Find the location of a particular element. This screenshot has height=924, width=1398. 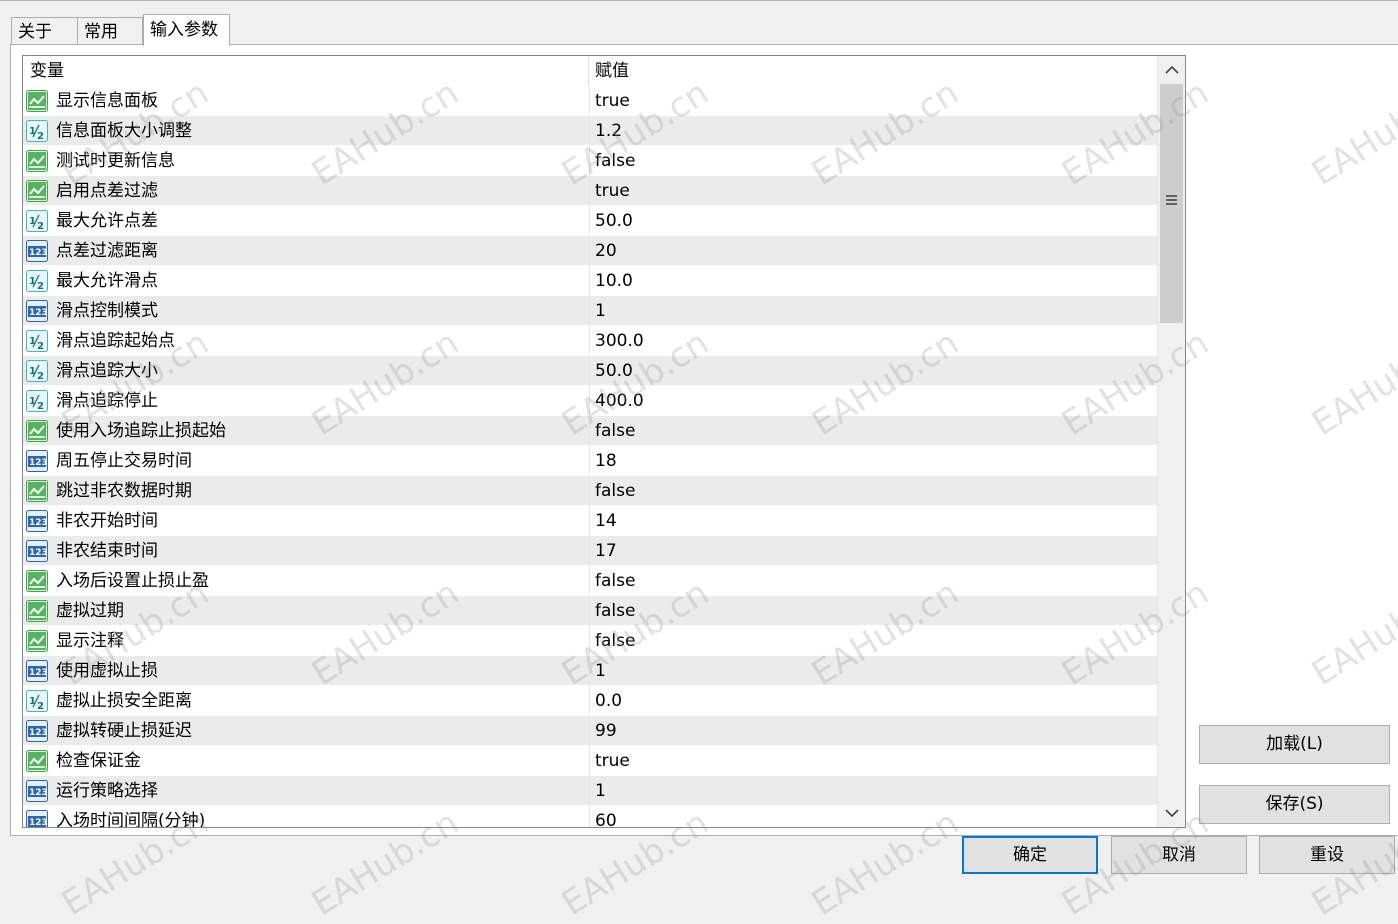

parameter-name: 最大允许点差 is located at coordinates (107, 221).